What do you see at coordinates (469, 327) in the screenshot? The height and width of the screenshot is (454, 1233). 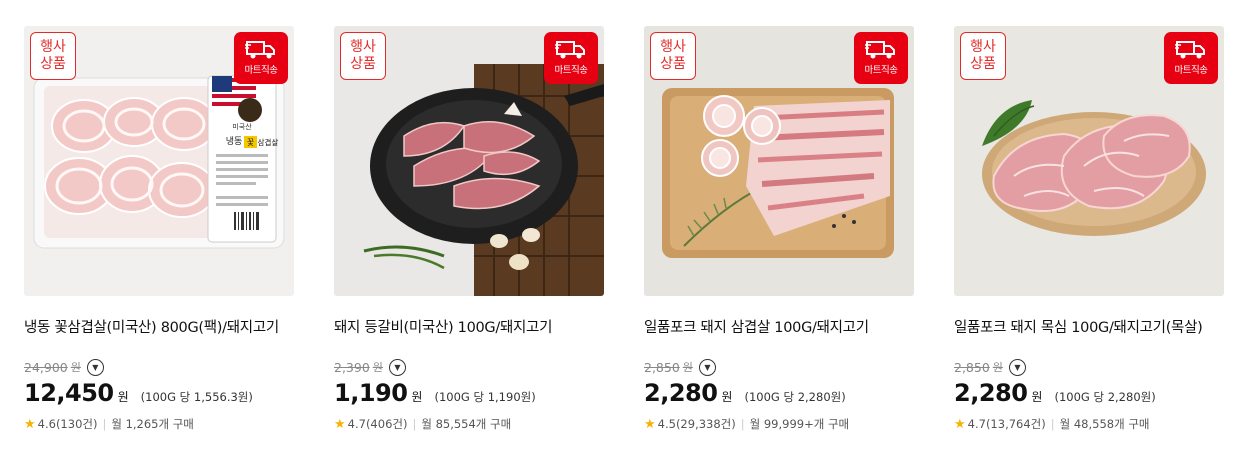 I see `product-title: 돼지 등갈비(미국산) 100G/돼지고기` at bounding box center [469, 327].